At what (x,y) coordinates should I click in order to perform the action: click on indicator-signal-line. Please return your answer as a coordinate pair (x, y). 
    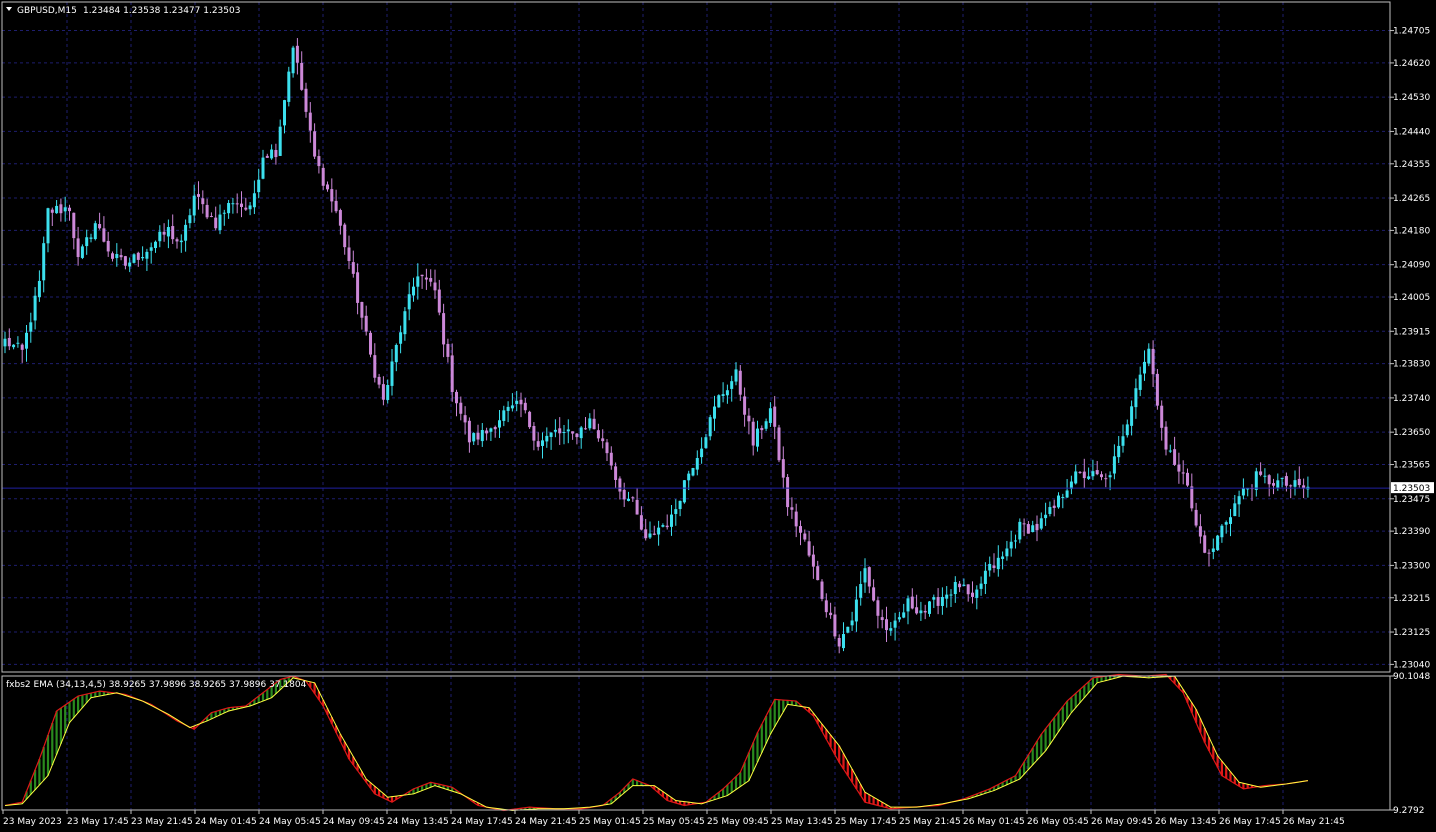
    Looking at the image, I should click on (656, 743).